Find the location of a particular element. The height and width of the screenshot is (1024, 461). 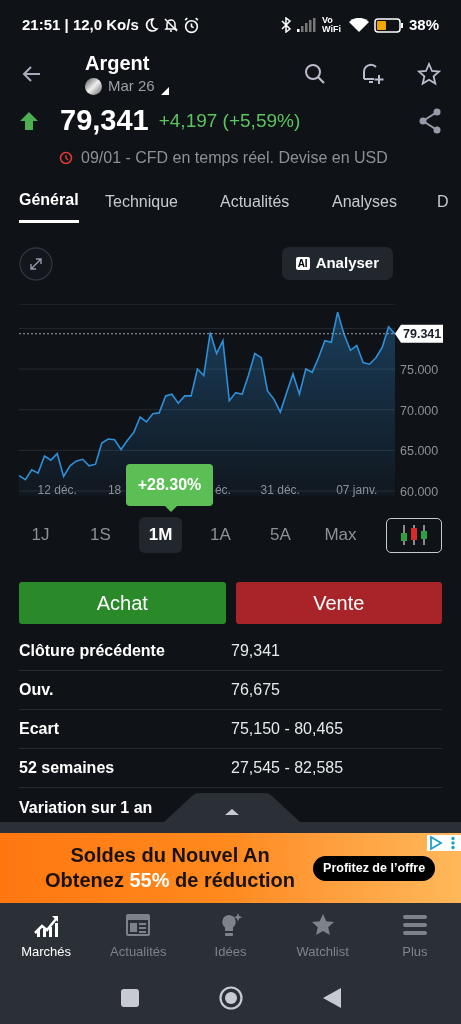

range-button: 5A is located at coordinates (280, 535).